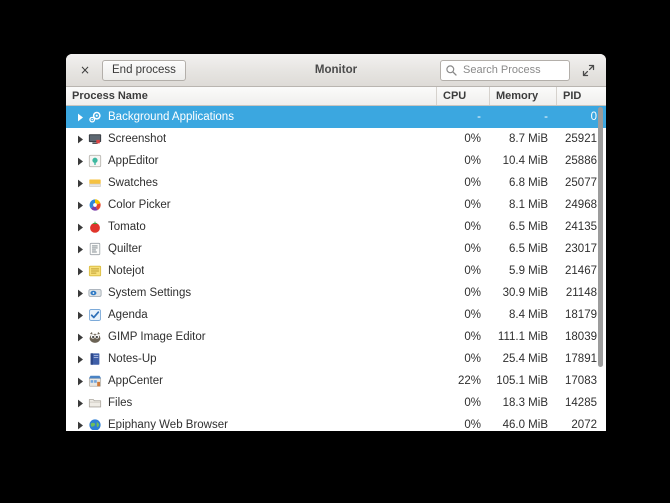  I want to click on table-row: Notejot 0% 5.9 MiB 21467, so click(336, 271).